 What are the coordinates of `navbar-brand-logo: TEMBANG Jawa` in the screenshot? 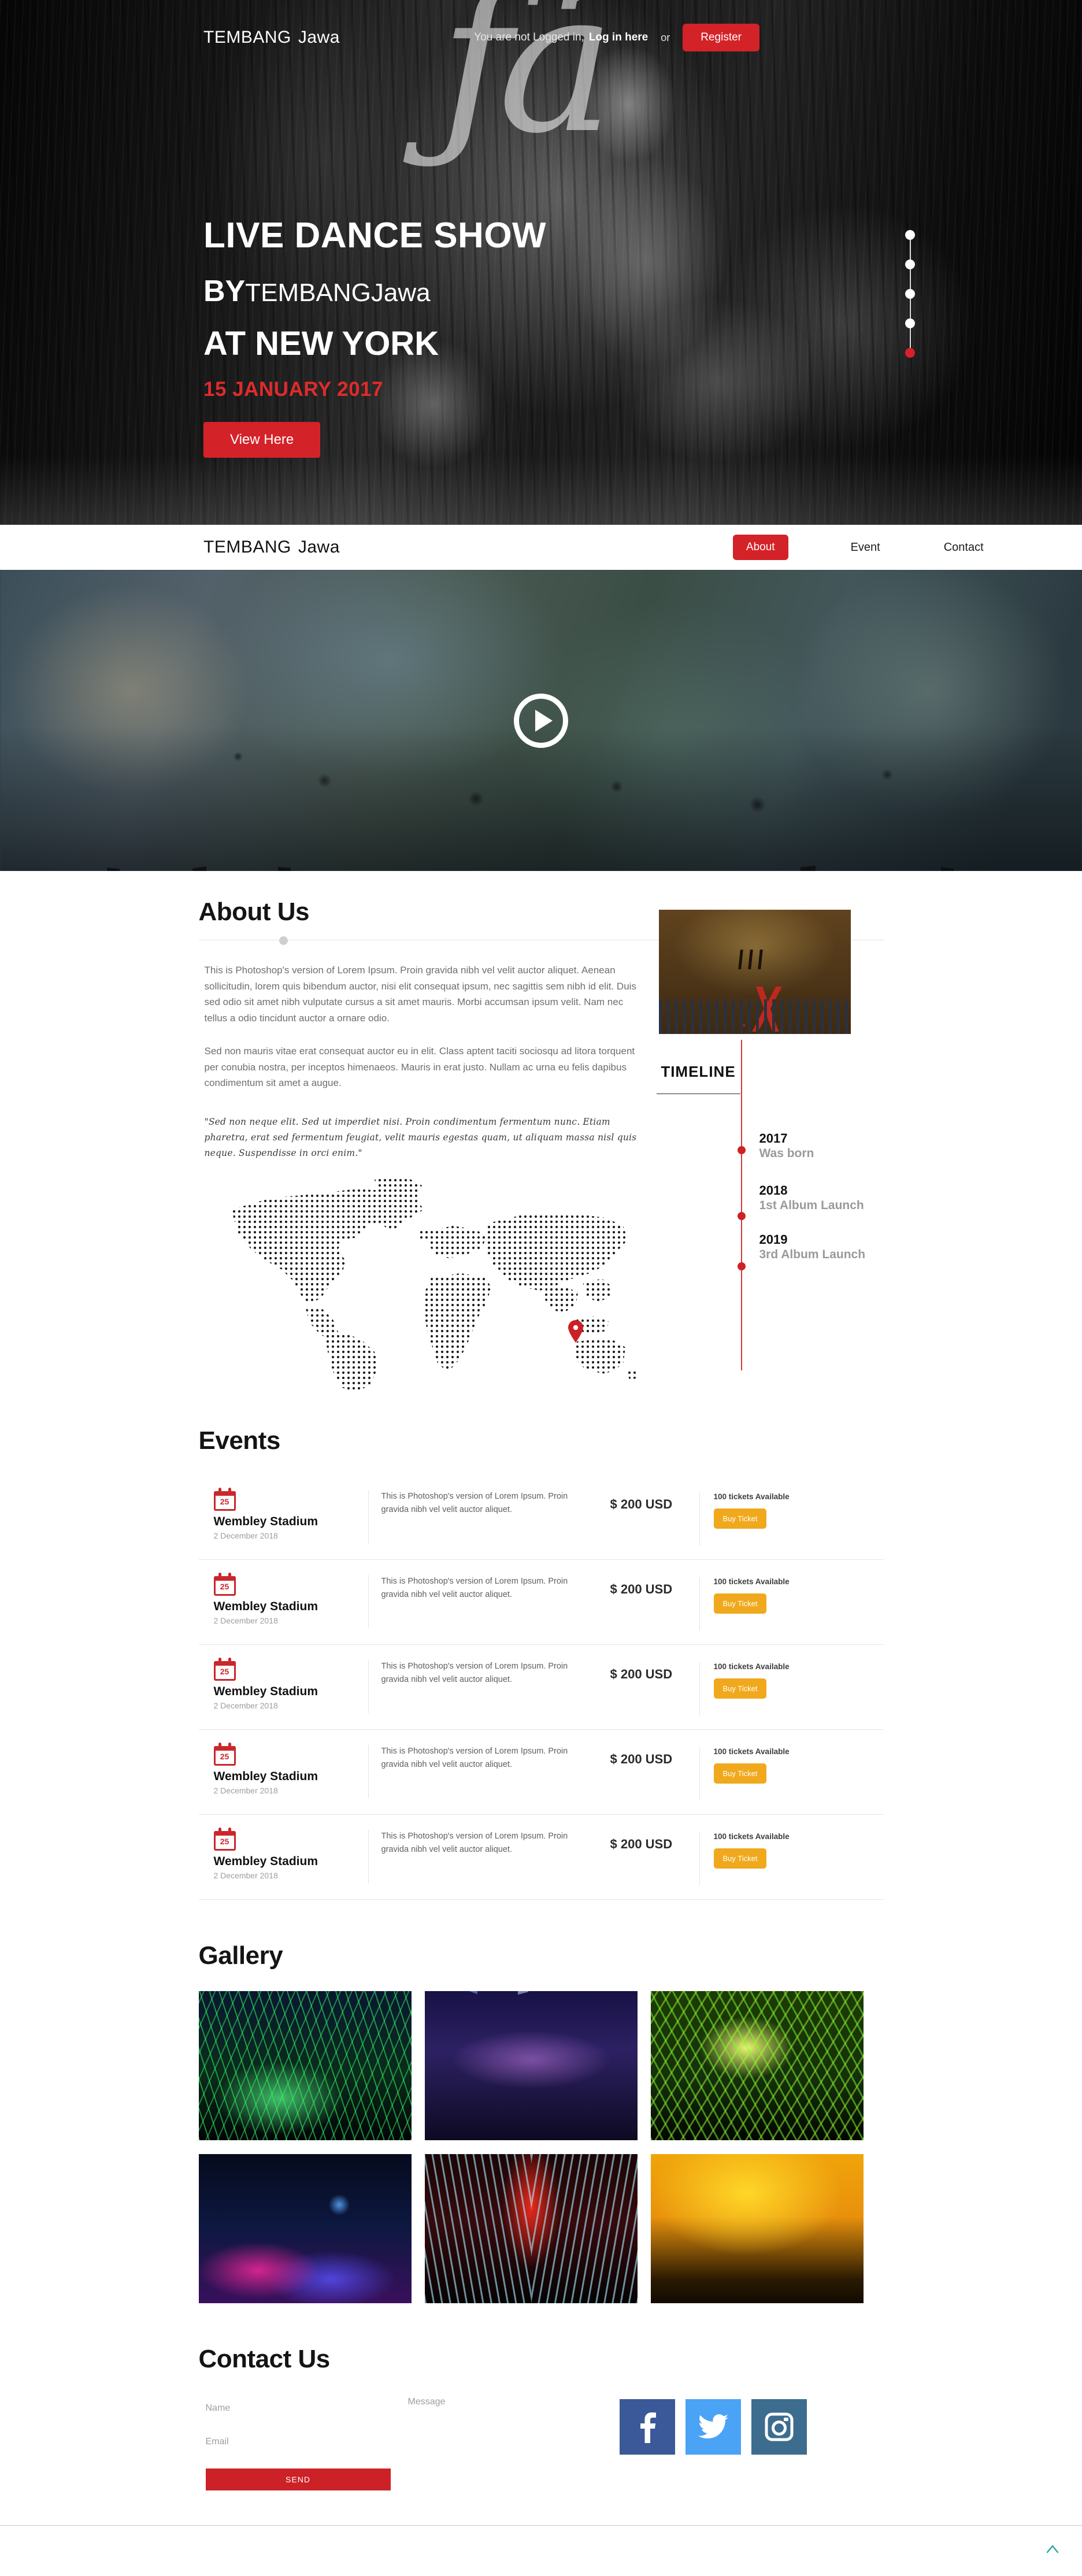 It's located at (271, 547).